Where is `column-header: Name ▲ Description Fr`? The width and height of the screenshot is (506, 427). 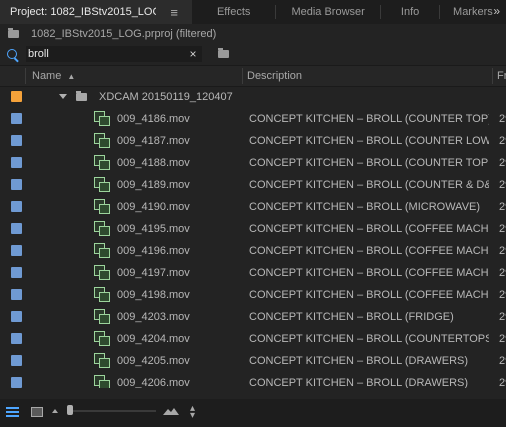
column-header: Name ▲ Description Fr is located at coordinates (253, 76).